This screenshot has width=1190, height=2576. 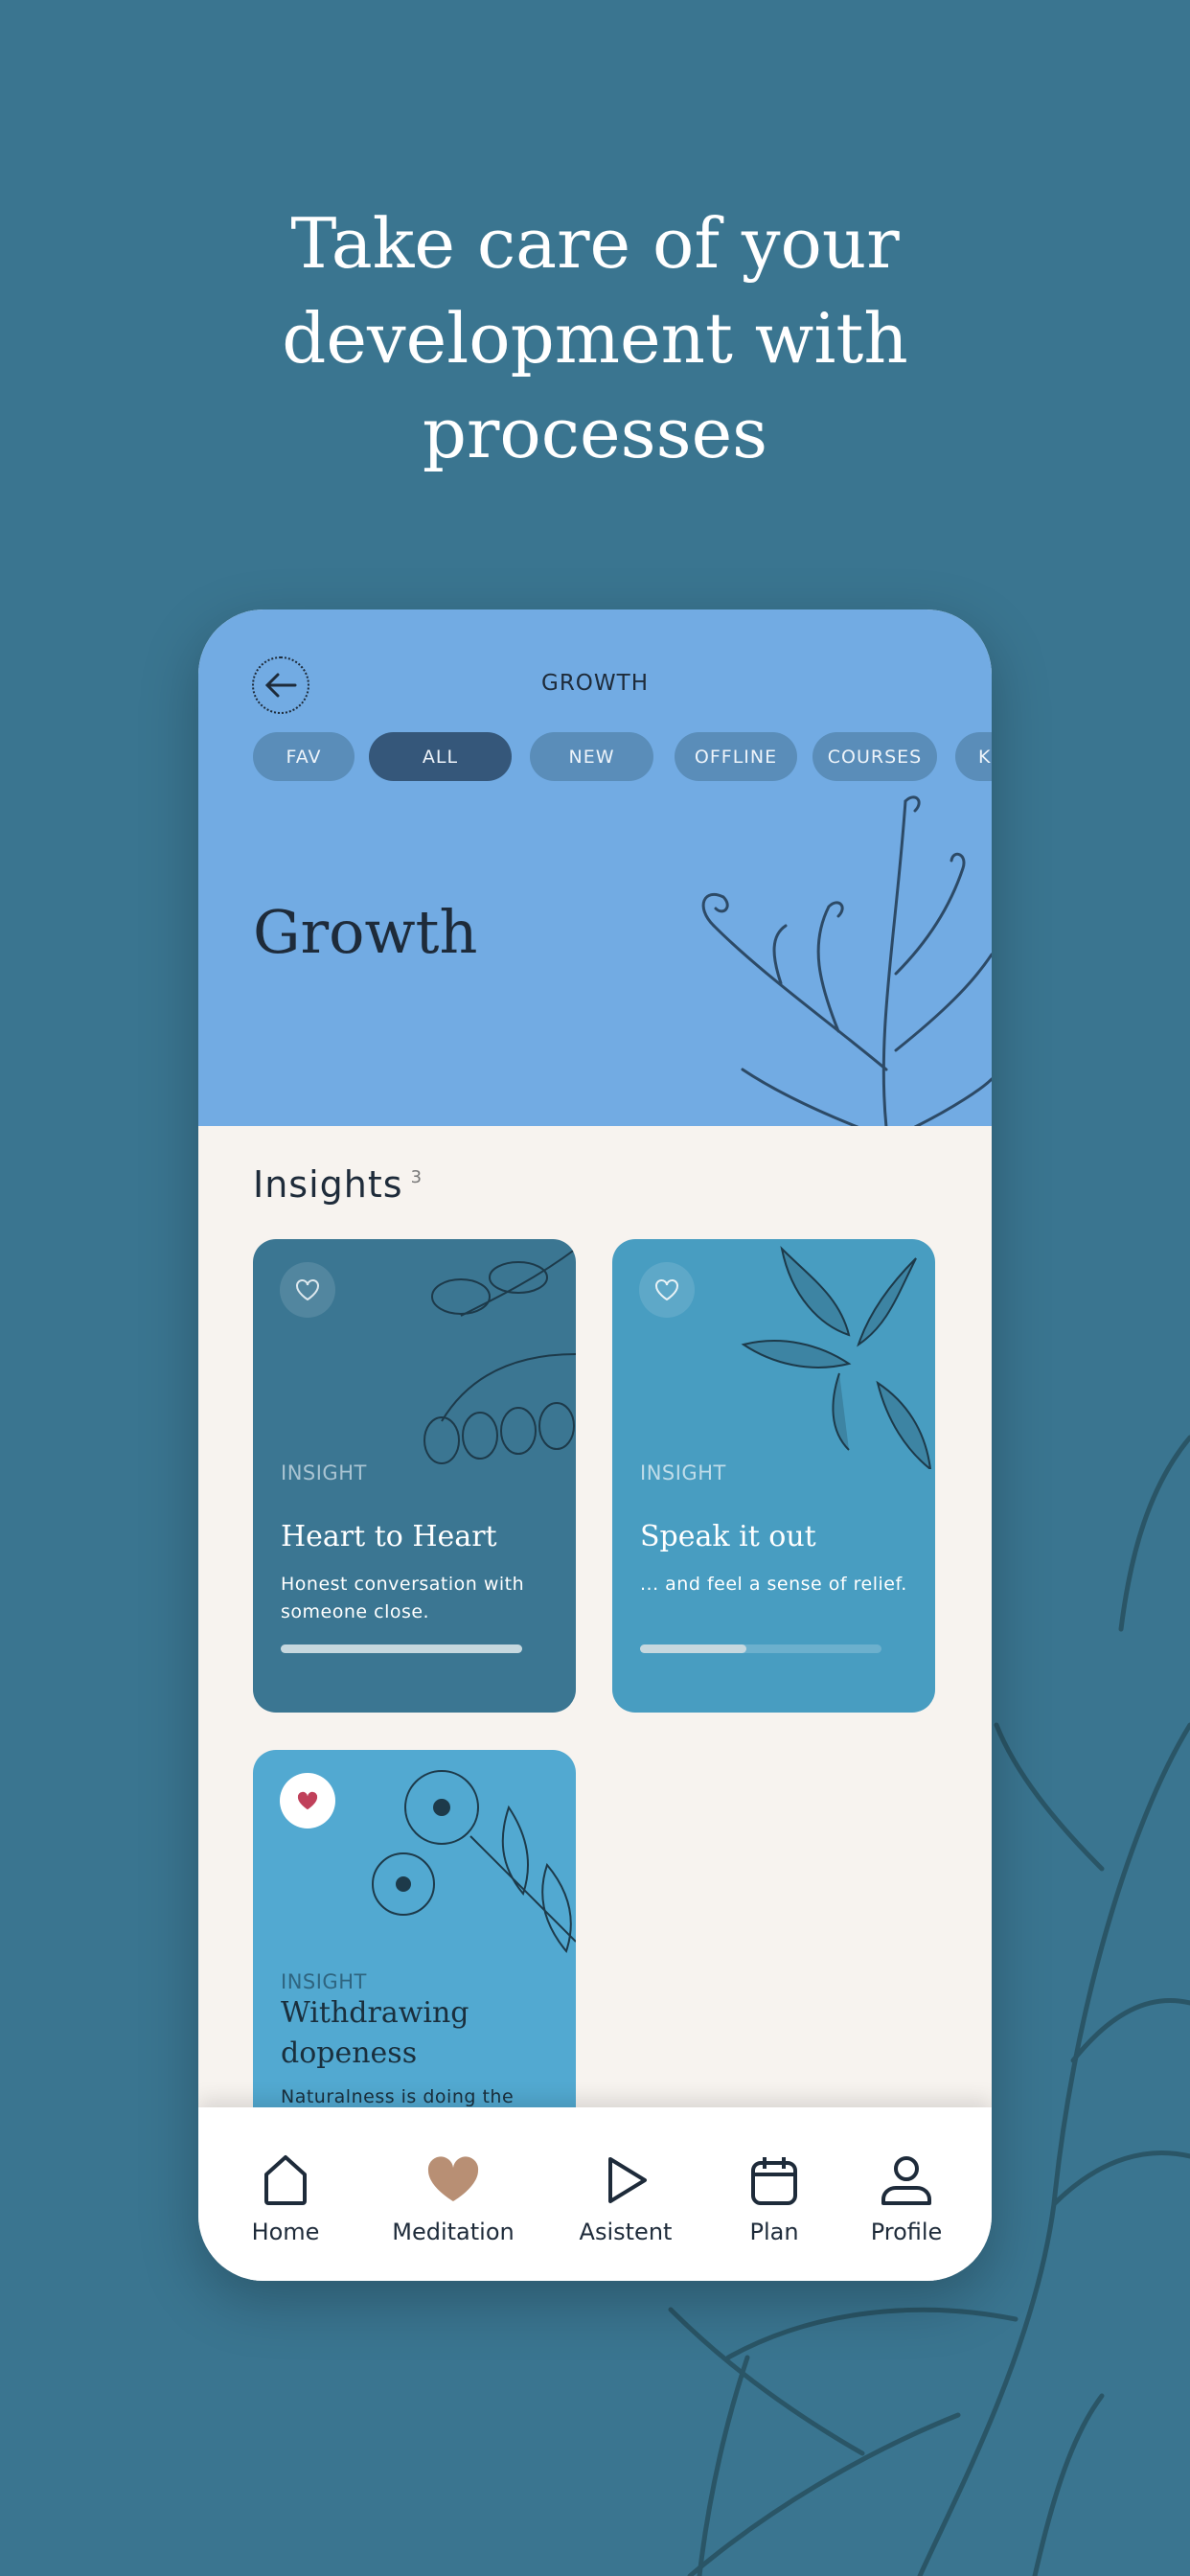 I want to click on nav-label: Home, so click(x=286, y=2232).